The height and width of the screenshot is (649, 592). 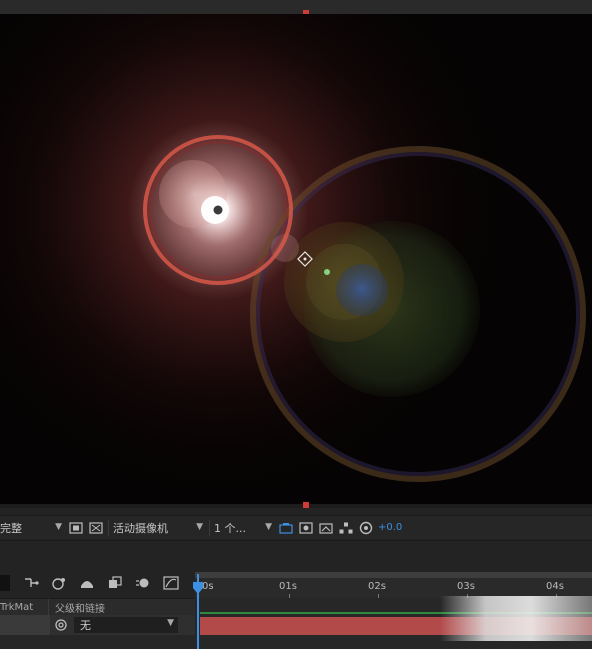 I want to click on ruler-label-04s: 04s, so click(x=555, y=586).